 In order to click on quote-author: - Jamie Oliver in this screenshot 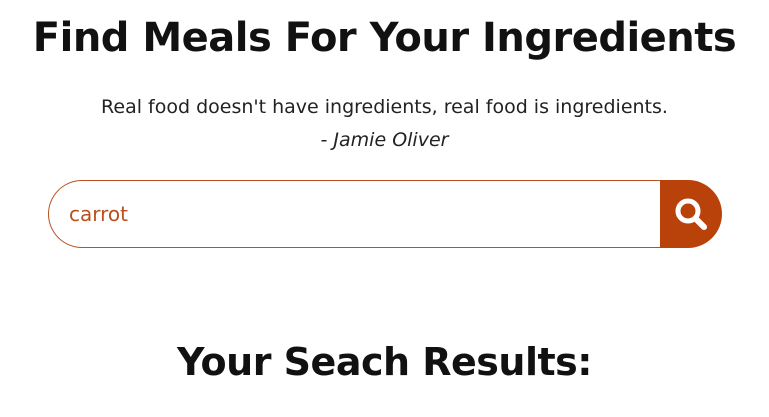, I will do `click(384, 140)`.